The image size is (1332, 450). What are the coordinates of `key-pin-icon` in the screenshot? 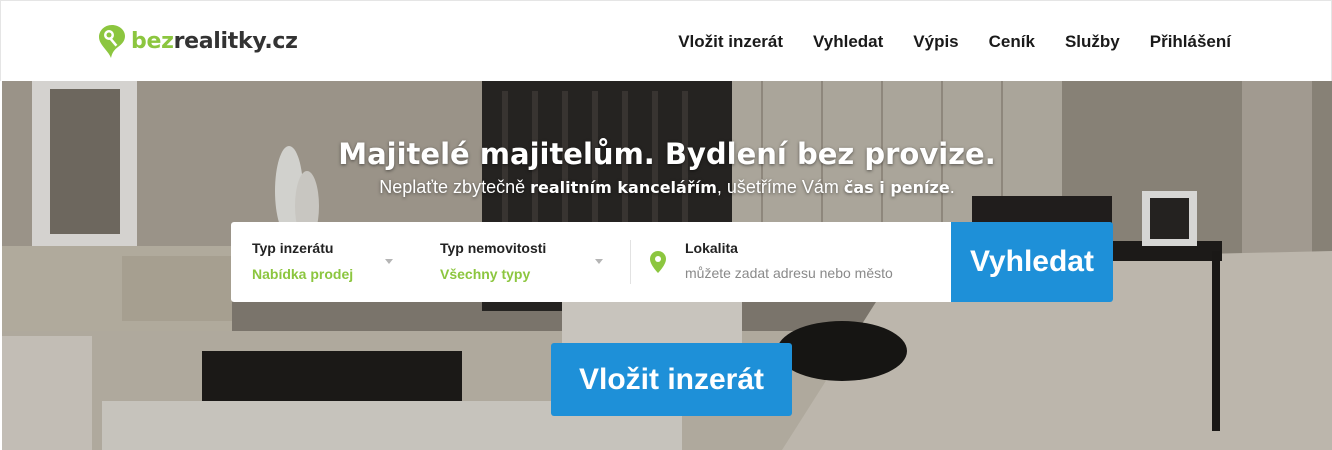 It's located at (112, 41).